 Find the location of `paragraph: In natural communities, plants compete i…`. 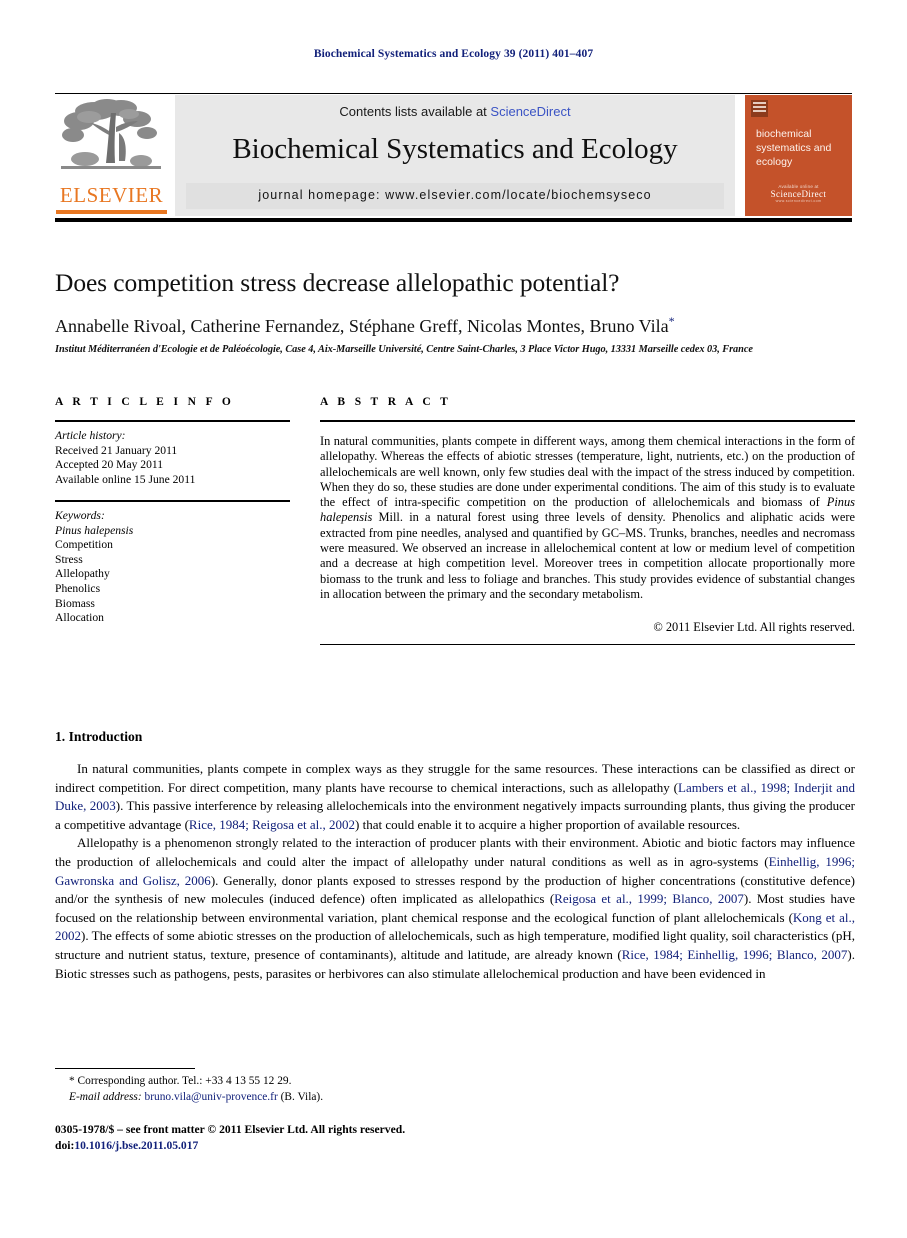

paragraph: In natural communities, plants compete i… is located at coordinates (455, 797).